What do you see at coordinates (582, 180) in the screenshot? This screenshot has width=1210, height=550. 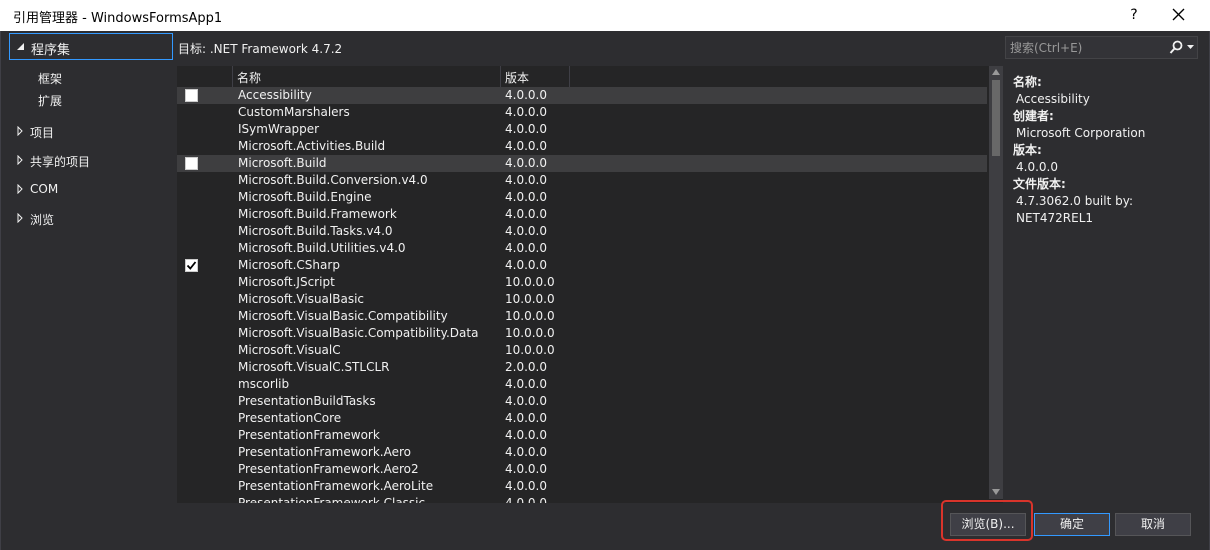 I see `table-row: Microsoft.Build.Conversion.v4.0 4.0.0.0` at bounding box center [582, 180].